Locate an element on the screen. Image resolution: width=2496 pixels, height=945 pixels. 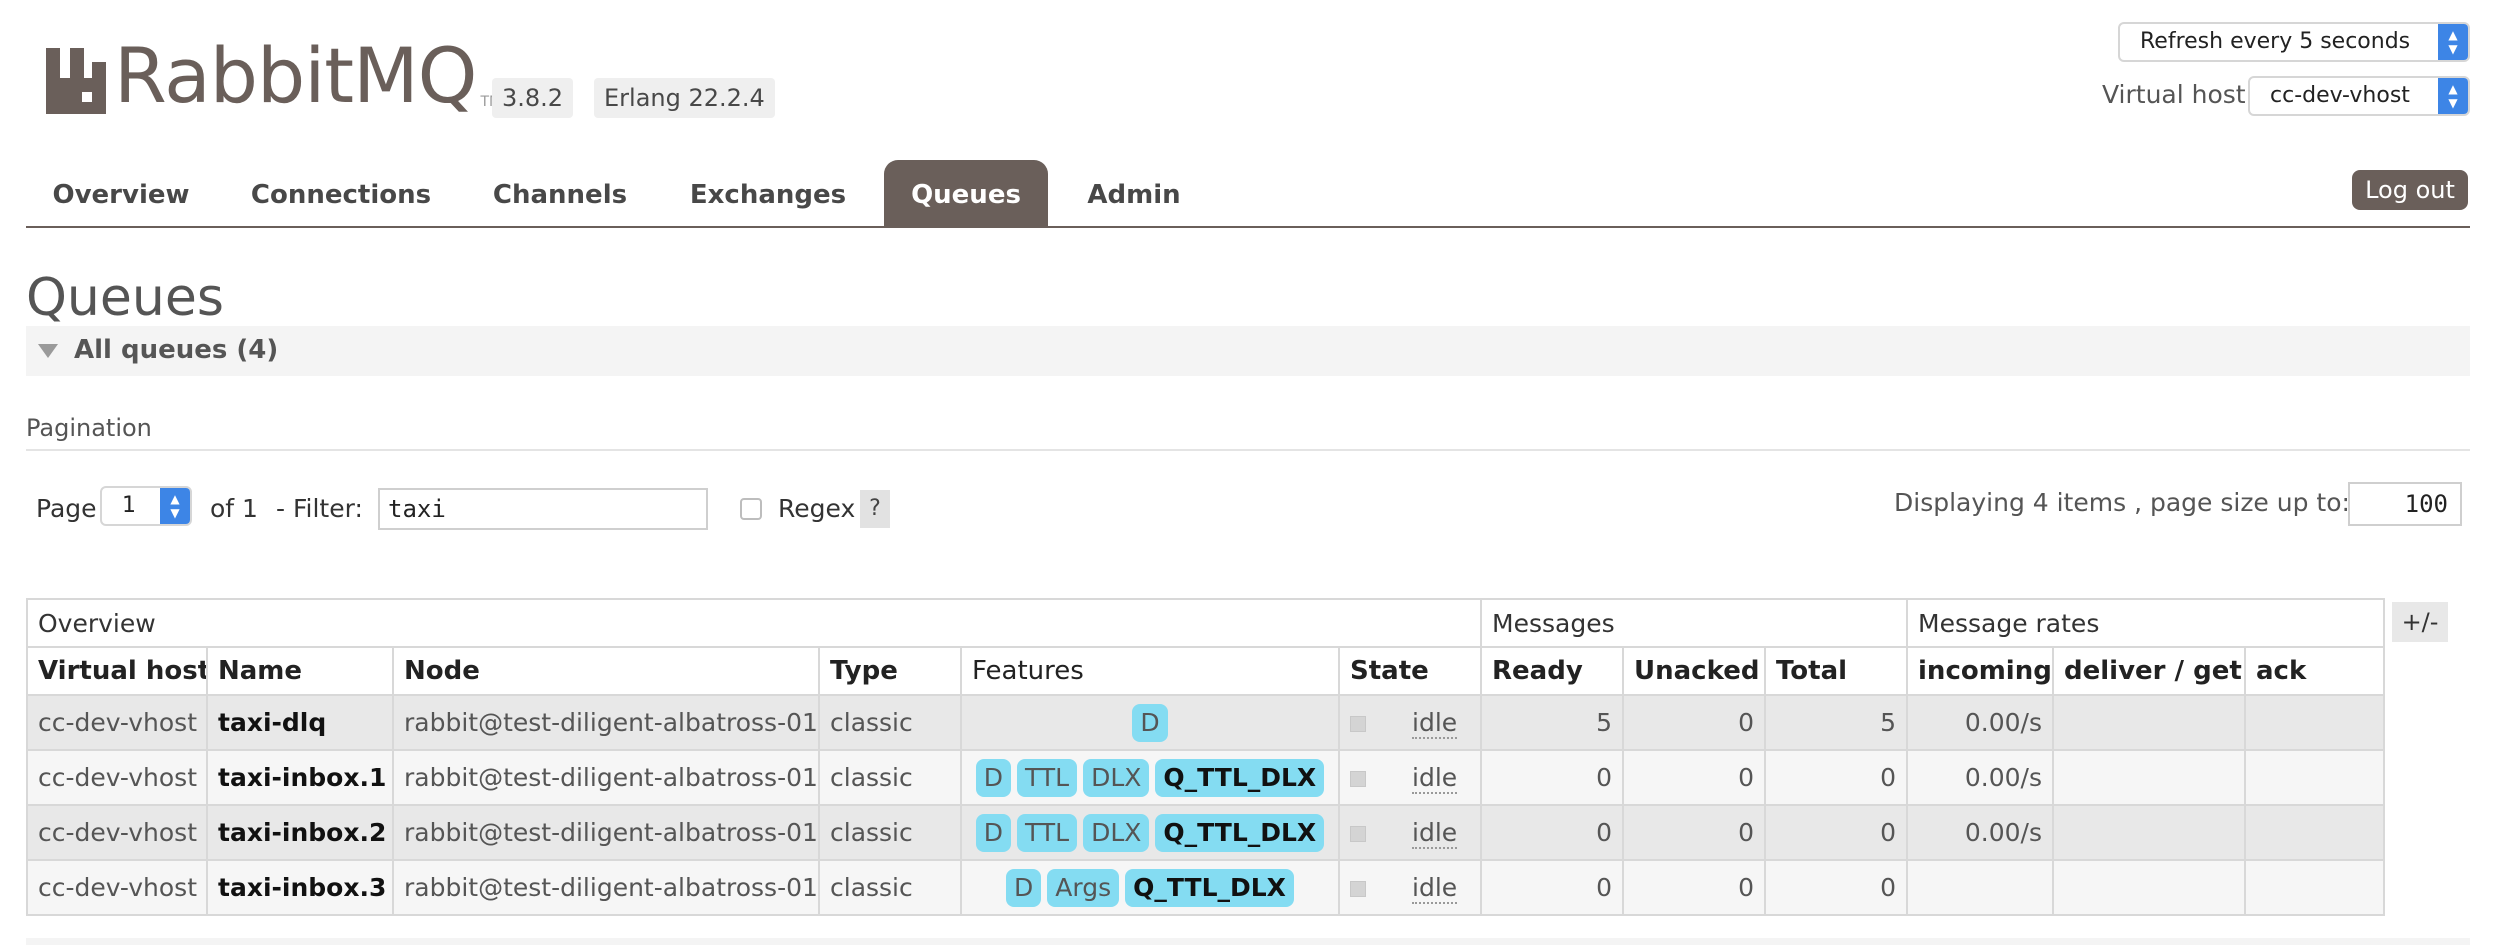
logout-button: Log out is located at coordinates (2410, 190).